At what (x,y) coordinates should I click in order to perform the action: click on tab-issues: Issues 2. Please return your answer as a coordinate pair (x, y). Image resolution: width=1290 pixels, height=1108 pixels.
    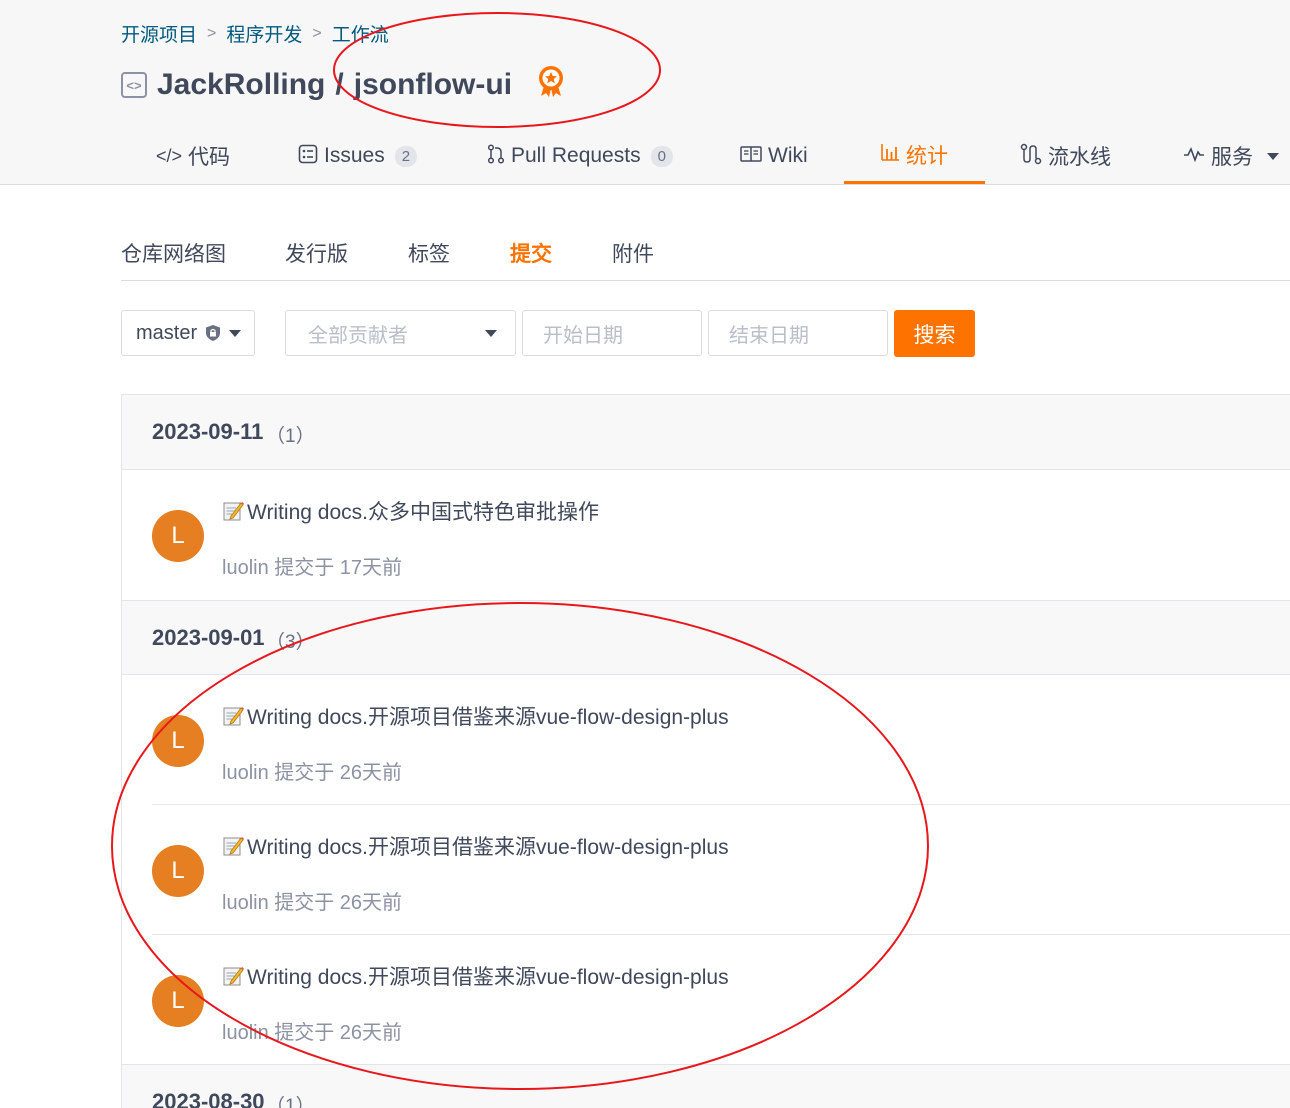
    Looking at the image, I should click on (358, 156).